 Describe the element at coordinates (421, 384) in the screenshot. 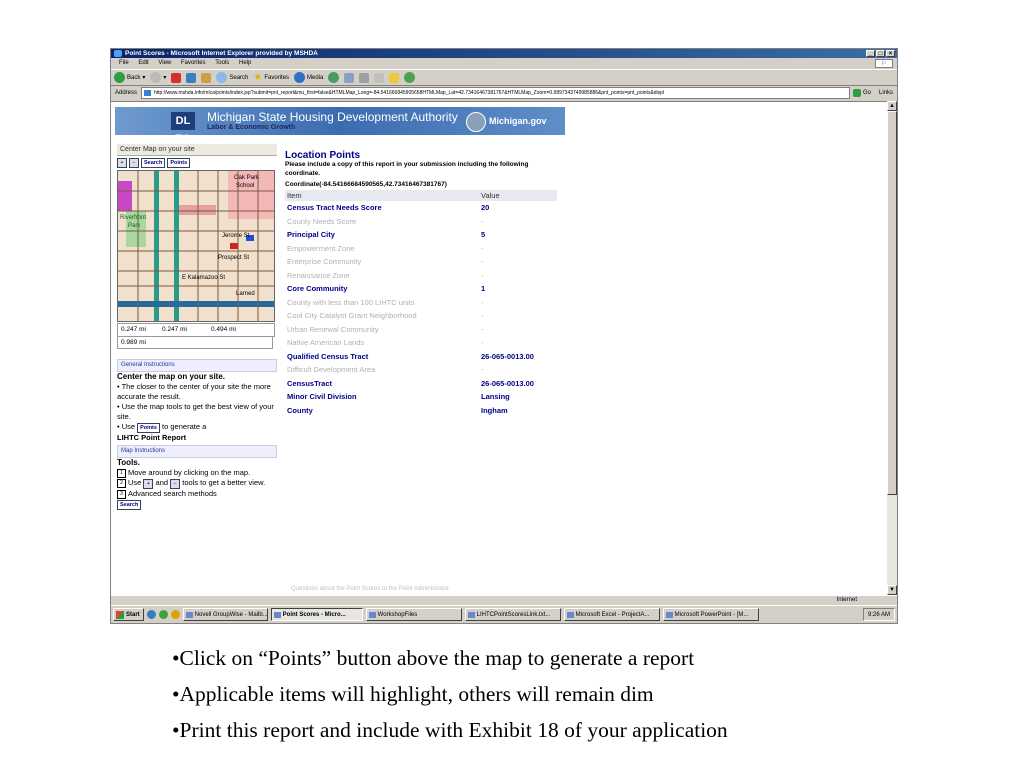

I see `table-row: CensusTract 26-065-0013.00` at that location.